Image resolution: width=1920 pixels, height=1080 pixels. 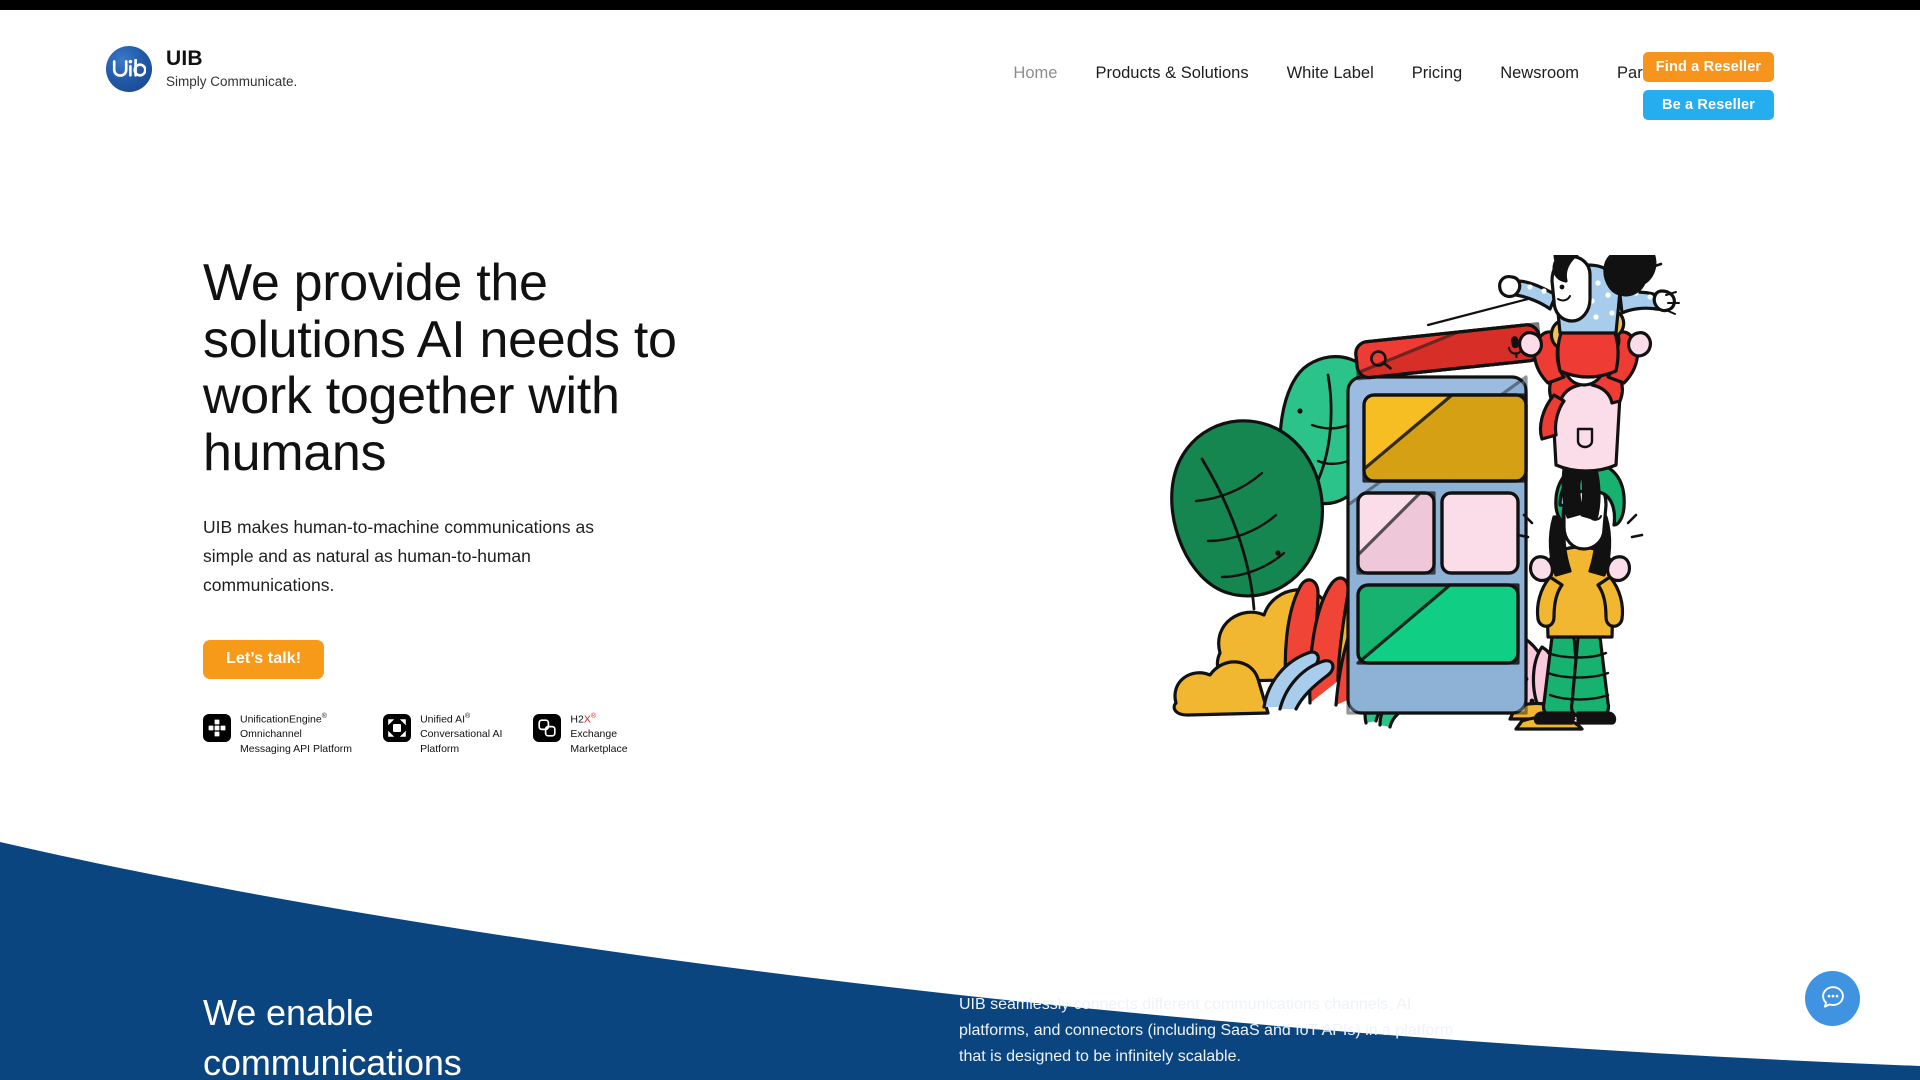 What do you see at coordinates (547, 727) in the screenshot?
I see `linked-squares-icon` at bounding box center [547, 727].